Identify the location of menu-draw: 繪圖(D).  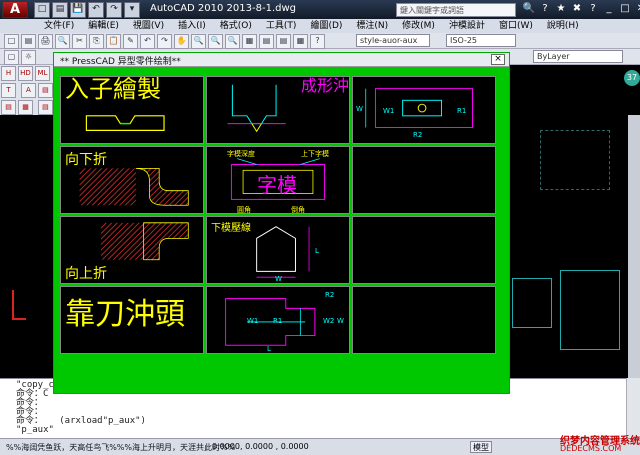
(326, 26).